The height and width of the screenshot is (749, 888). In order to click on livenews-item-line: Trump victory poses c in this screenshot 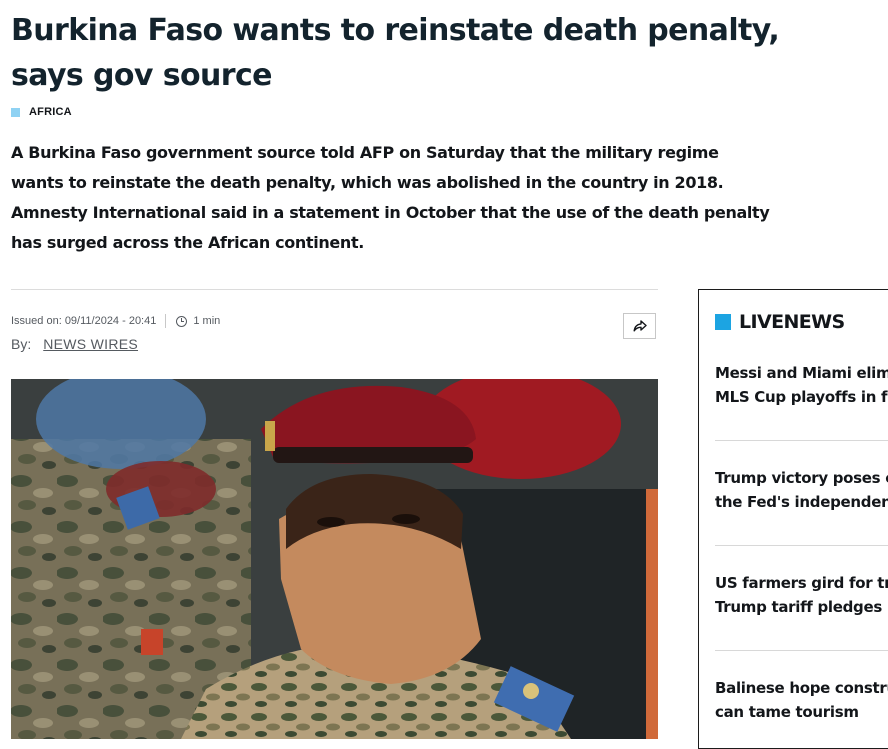, I will do `click(801, 478)`.